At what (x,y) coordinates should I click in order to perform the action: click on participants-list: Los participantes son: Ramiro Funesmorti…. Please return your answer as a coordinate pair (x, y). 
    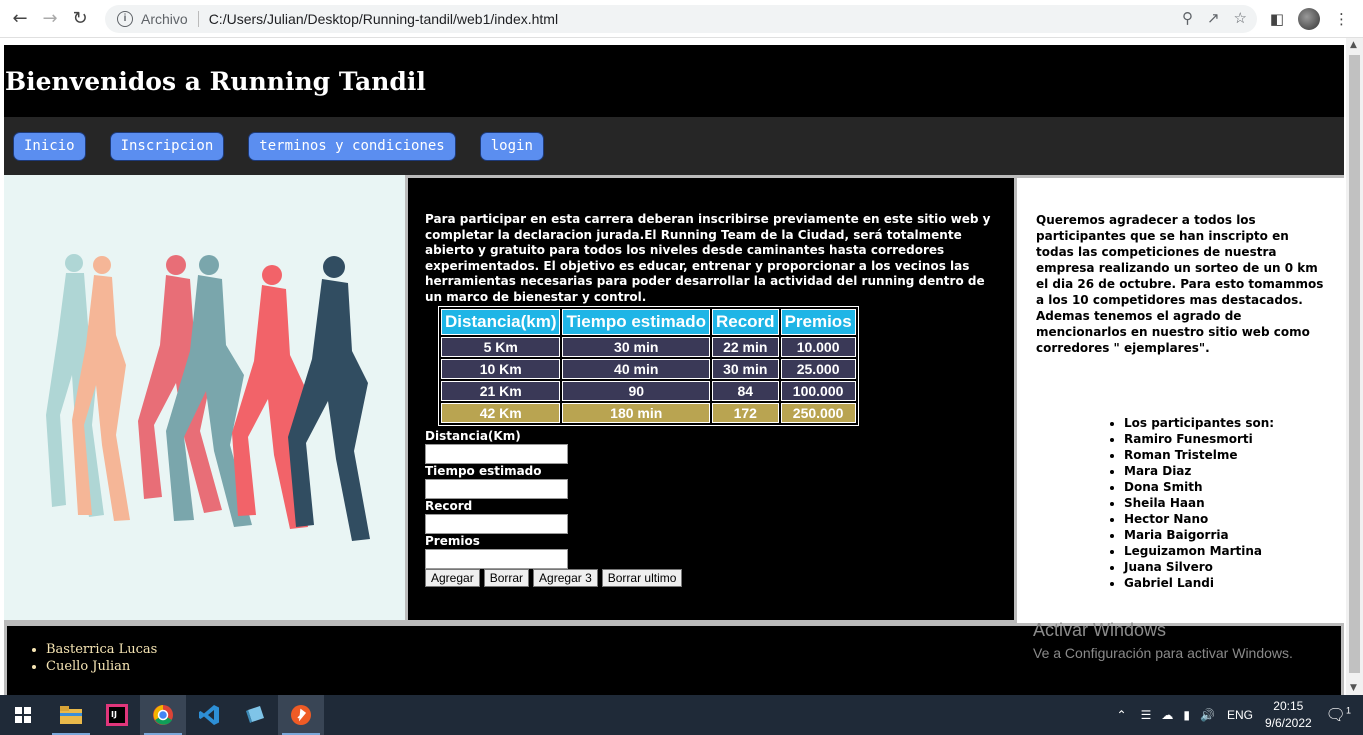
    Looking at the image, I should click on (1199, 503).